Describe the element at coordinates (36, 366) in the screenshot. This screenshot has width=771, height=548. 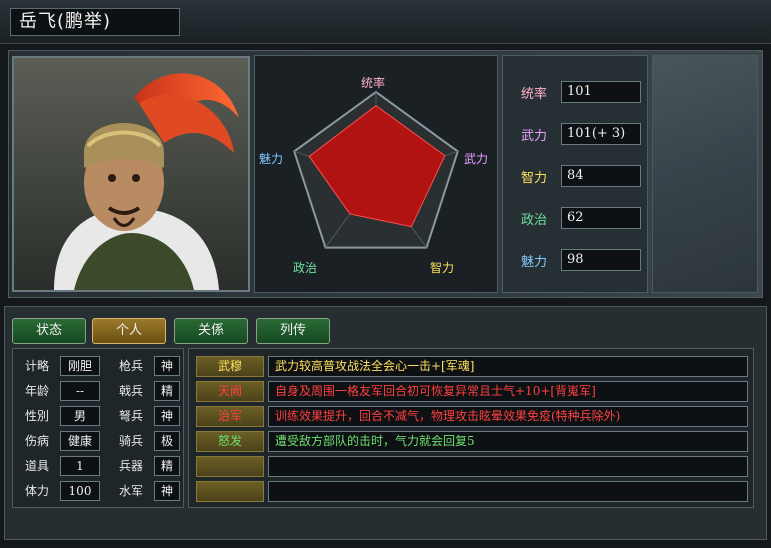
I see `attr-label: 计略` at that location.